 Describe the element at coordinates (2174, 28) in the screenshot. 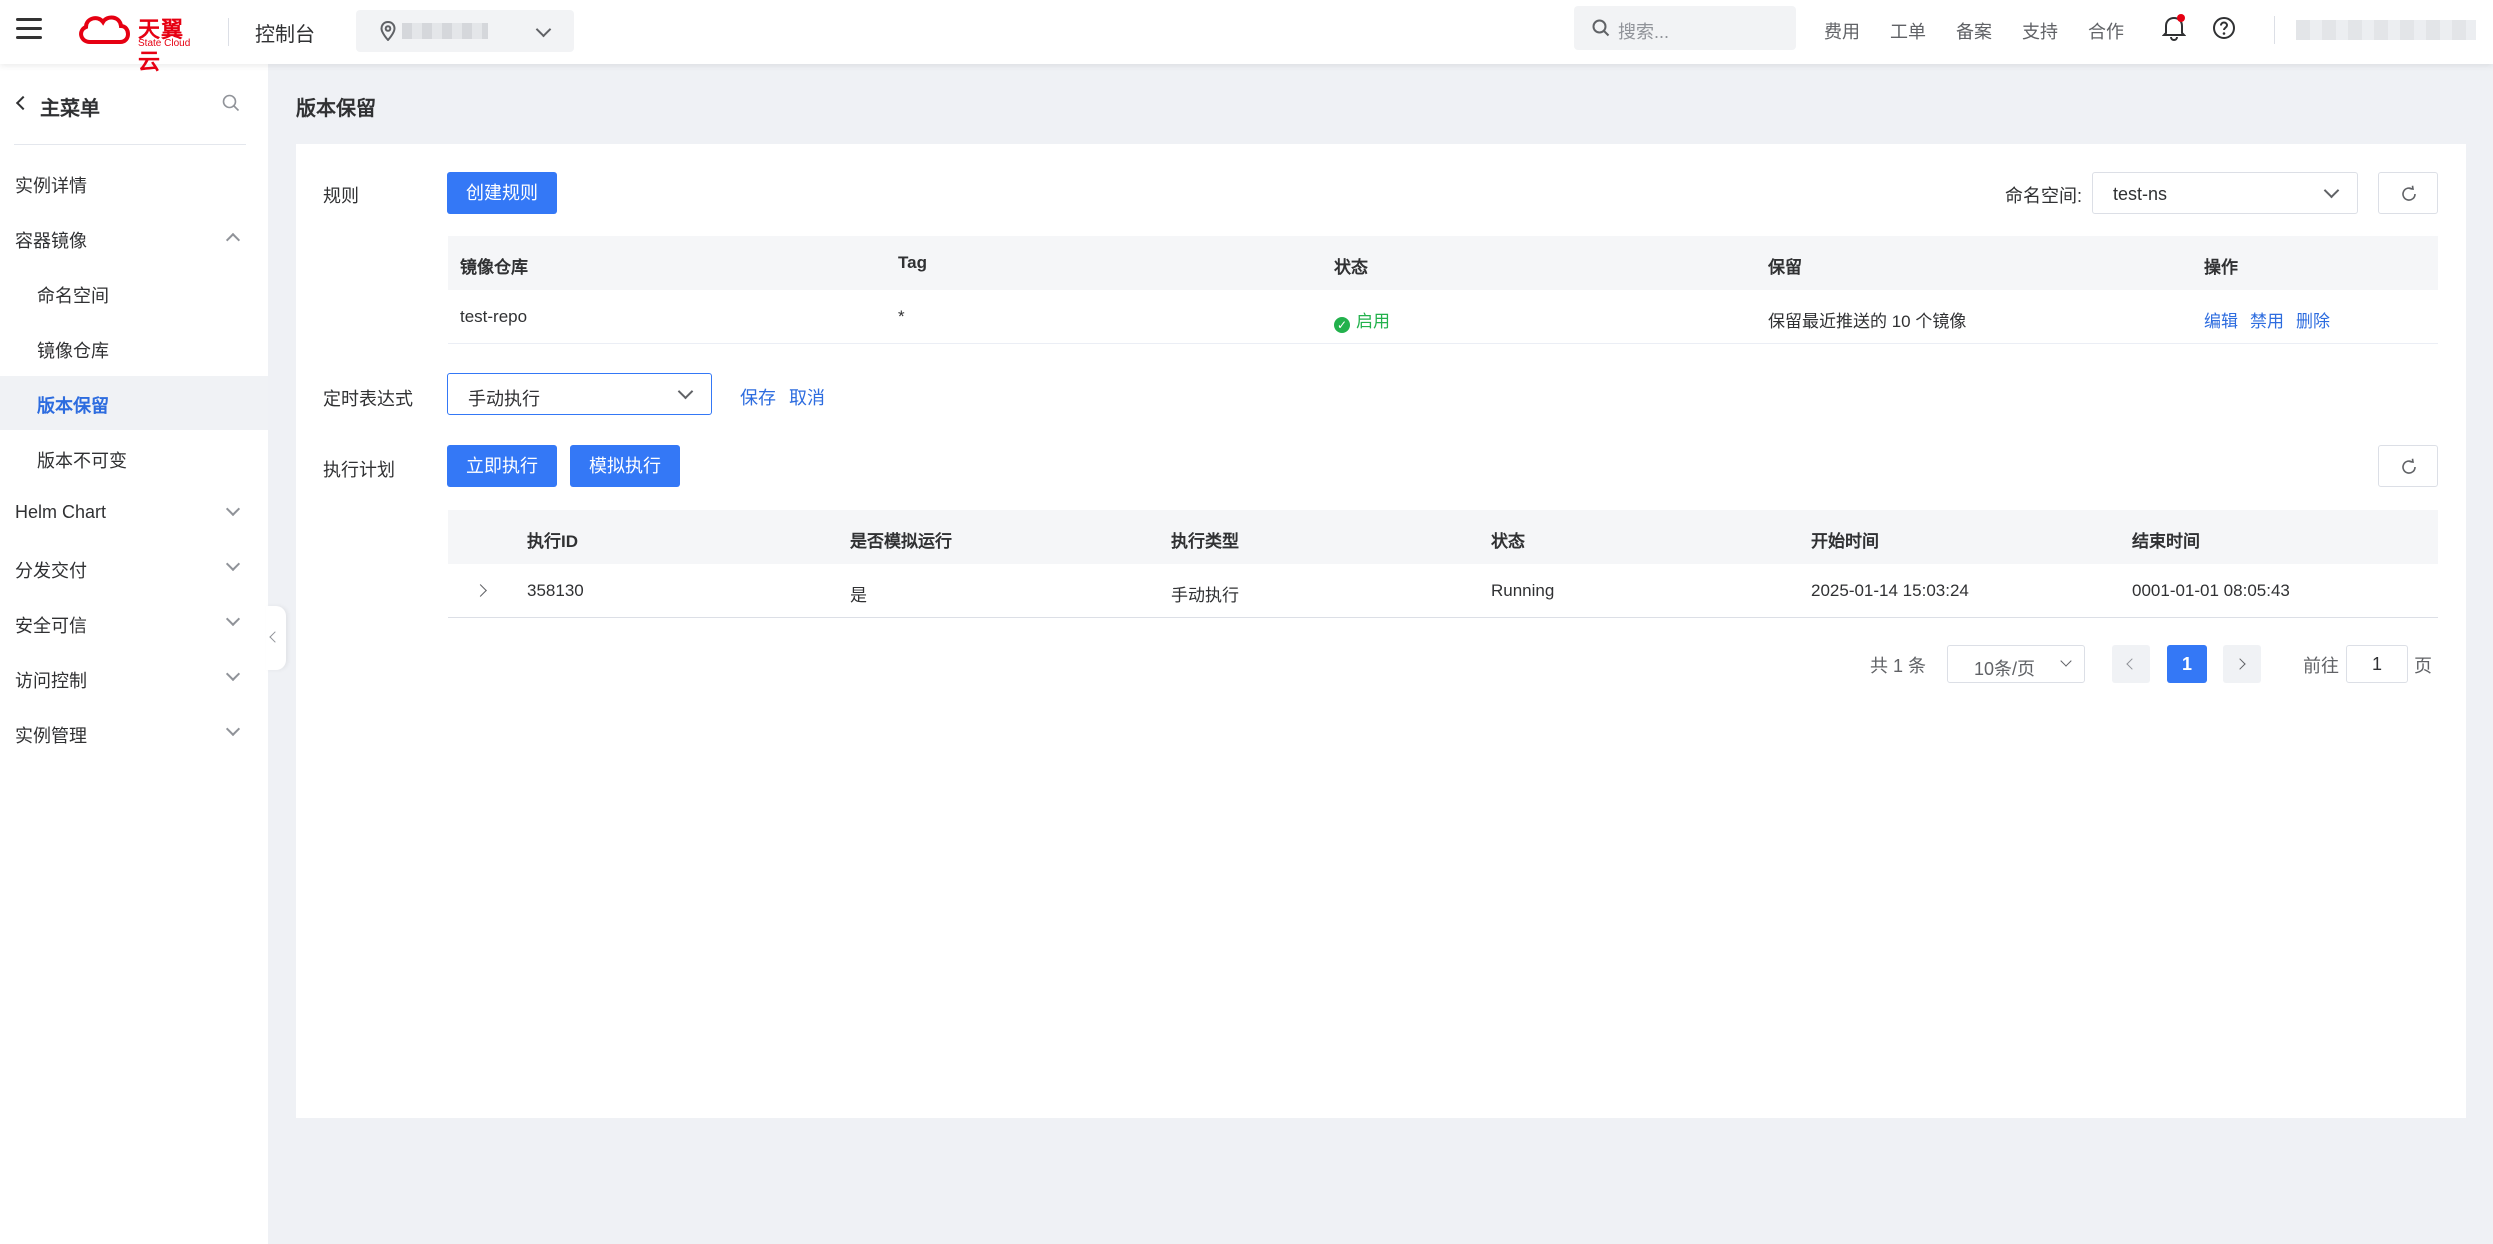

I see `bell-icon` at that location.